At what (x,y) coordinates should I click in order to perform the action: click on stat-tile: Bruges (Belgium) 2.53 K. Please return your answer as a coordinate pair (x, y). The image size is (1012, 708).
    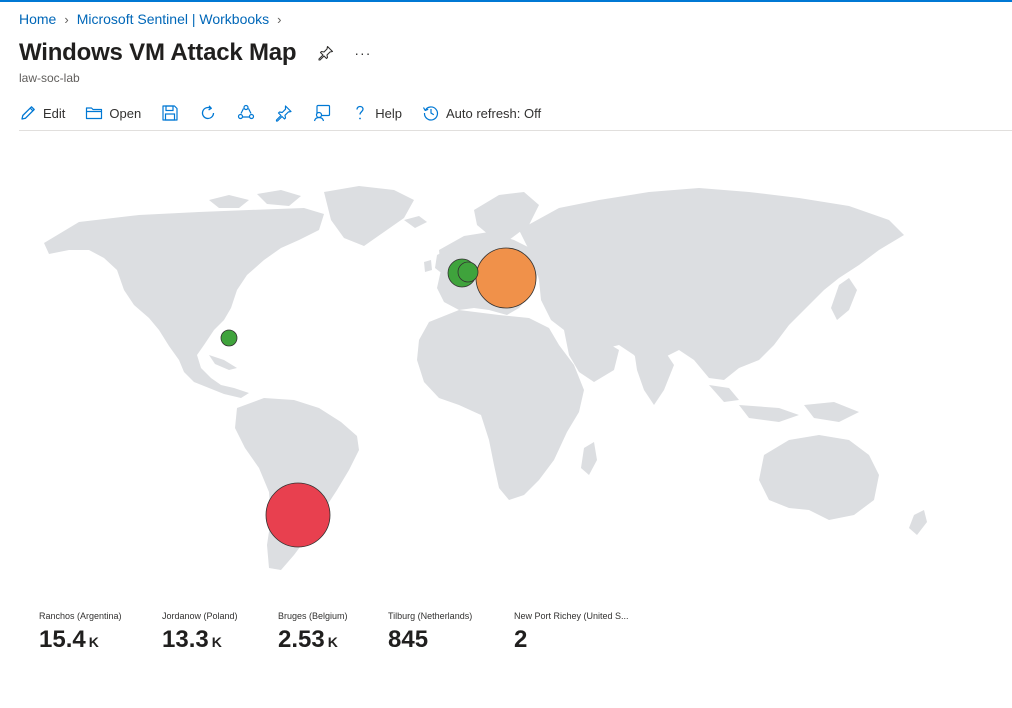
    Looking at the image, I should click on (313, 632).